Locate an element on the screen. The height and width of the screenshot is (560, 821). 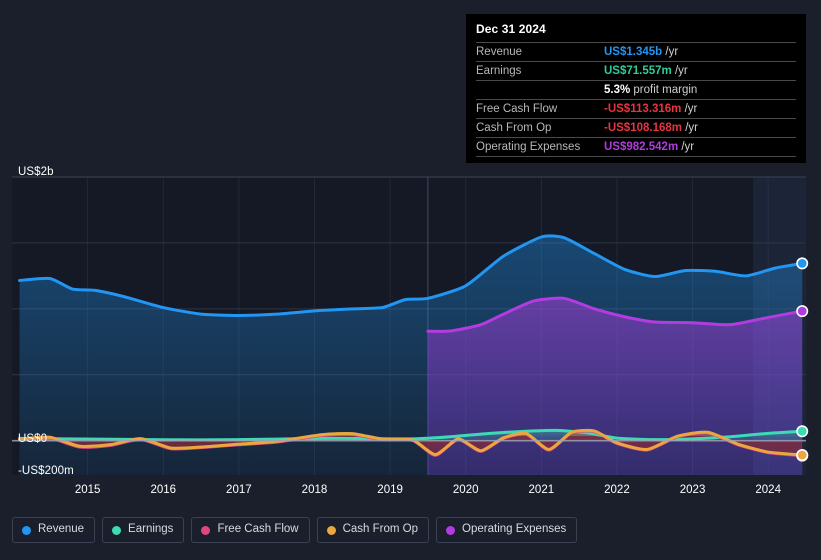
x-axis-tick-label: 2016 is located at coordinates (163, 490).